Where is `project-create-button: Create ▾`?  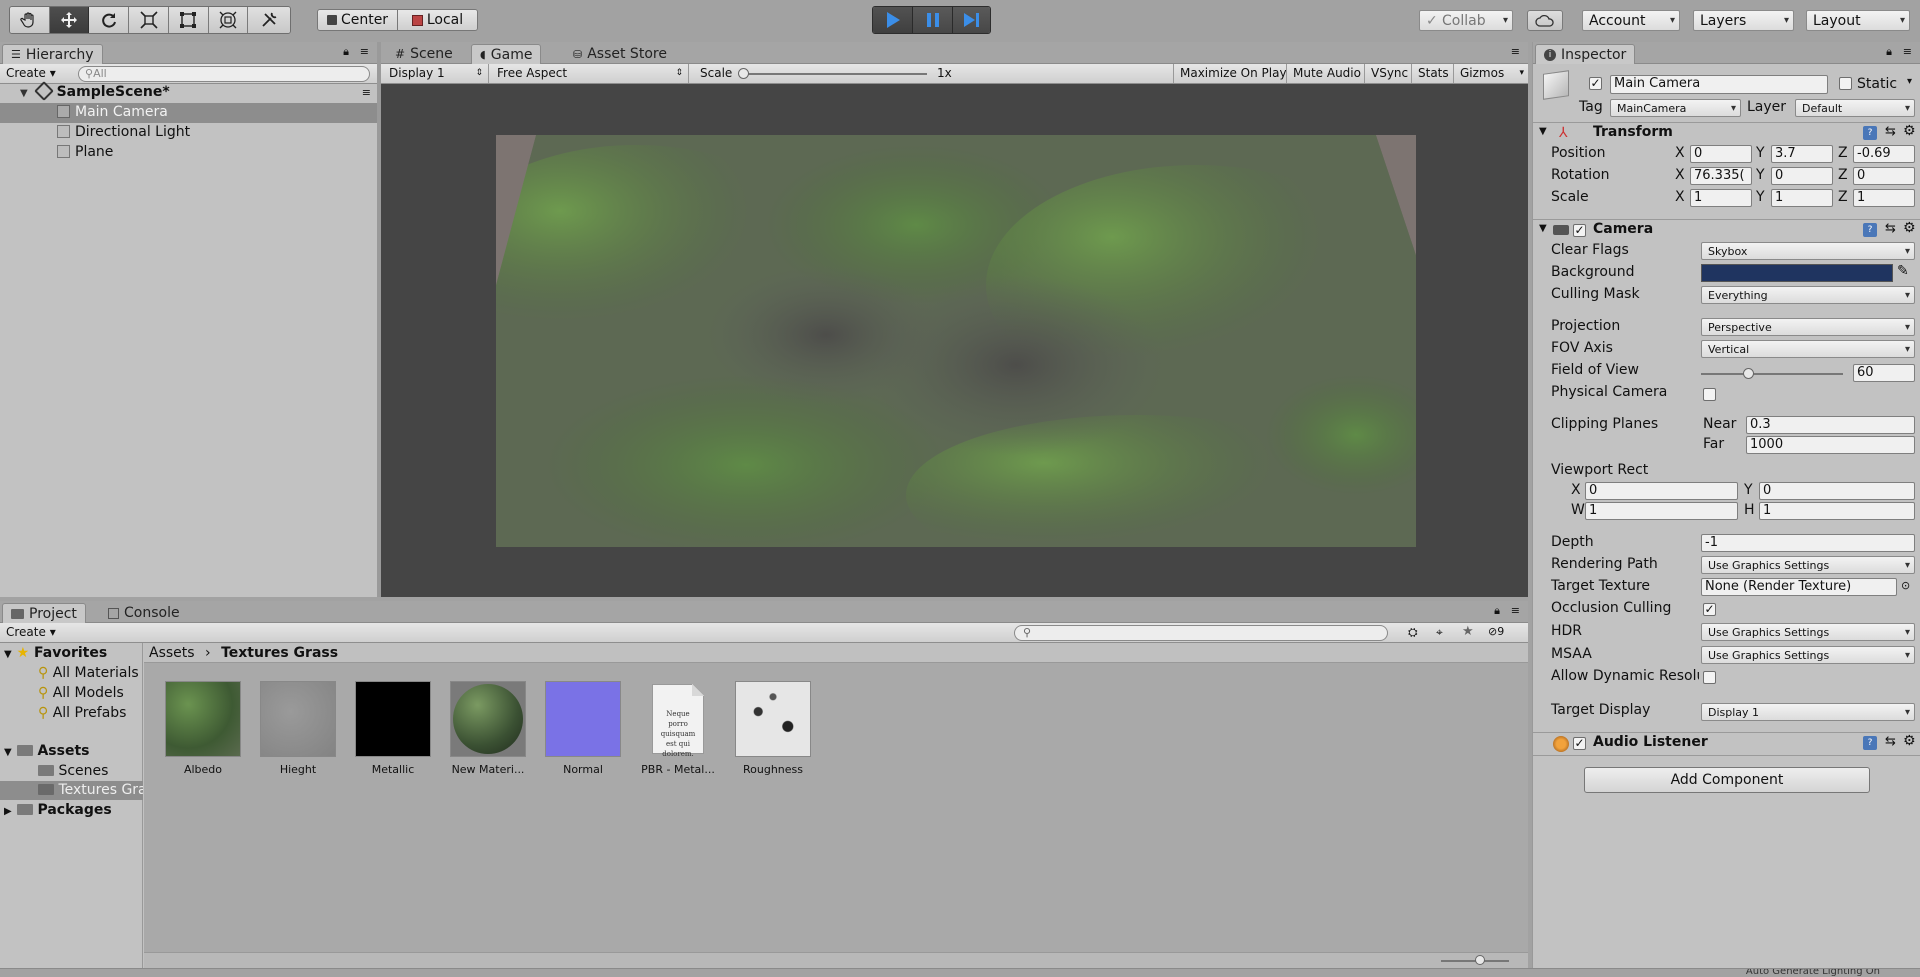
project-create-button: Create ▾ is located at coordinates (31, 632).